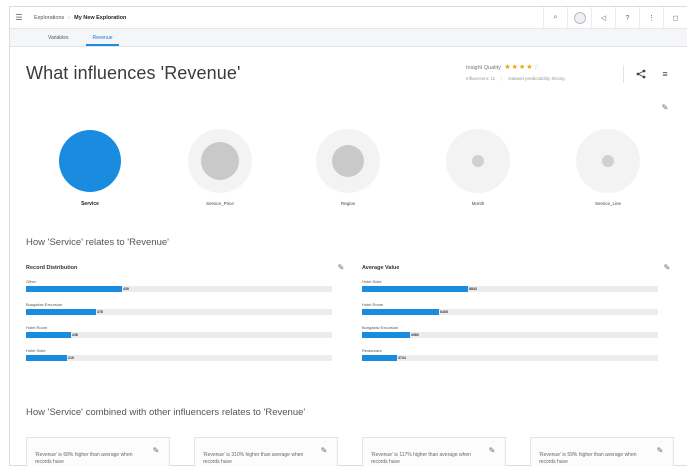 This screenshot has width=687, height=466. Describe the element at coordinates (49, 18) in the screenshot. I see `breadcrumb-explorations: Explorations` at that location.